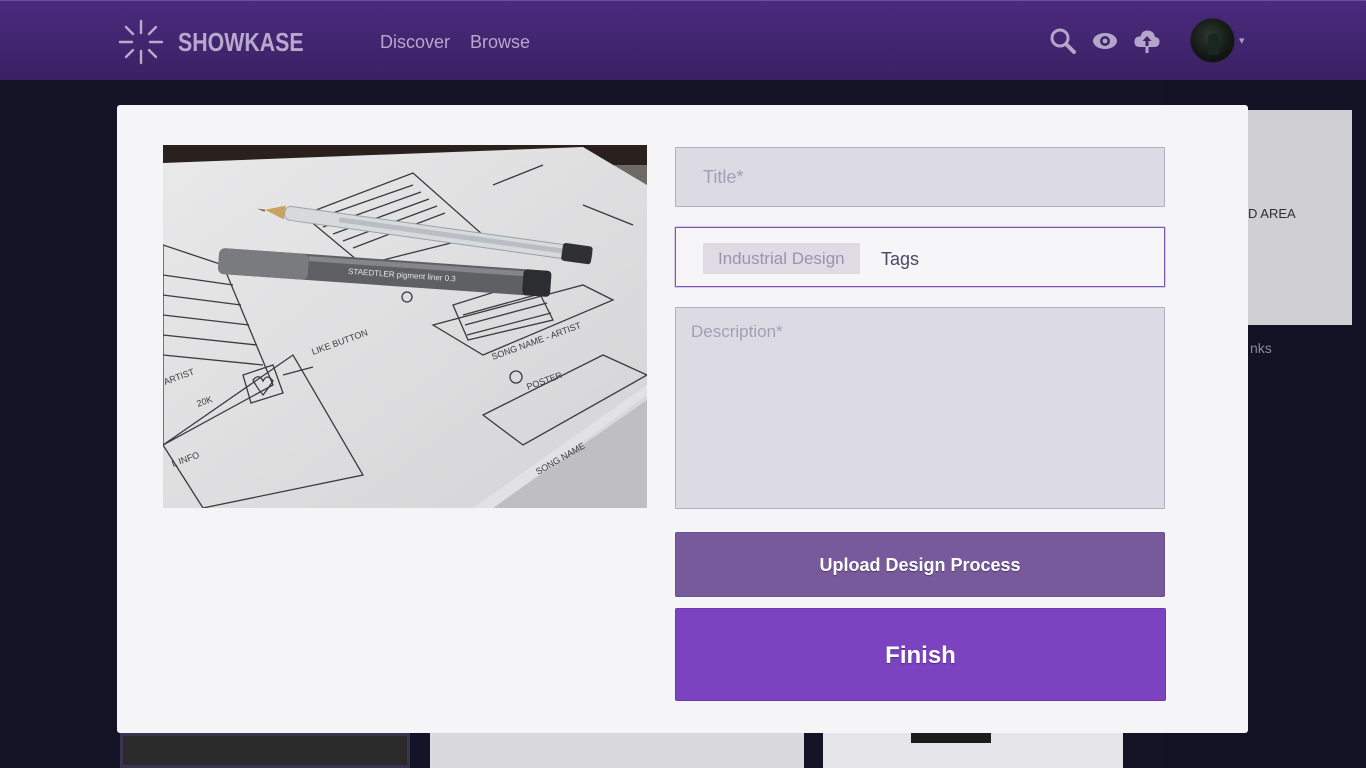  Describe the element at coordinates (1105, 41) in the screenshot. I see `eye-icon` at that location.